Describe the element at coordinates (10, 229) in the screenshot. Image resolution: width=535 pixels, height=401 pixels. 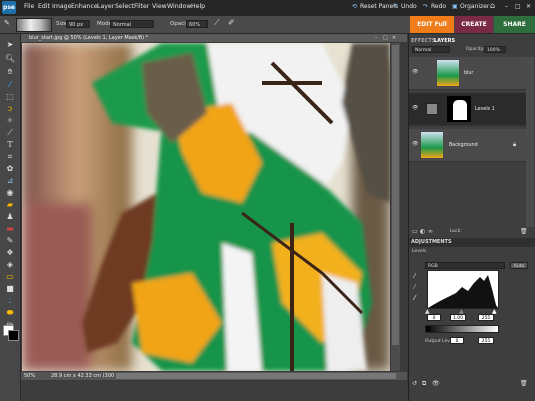
I see `eraser-tool-icon: ▬` at that location.